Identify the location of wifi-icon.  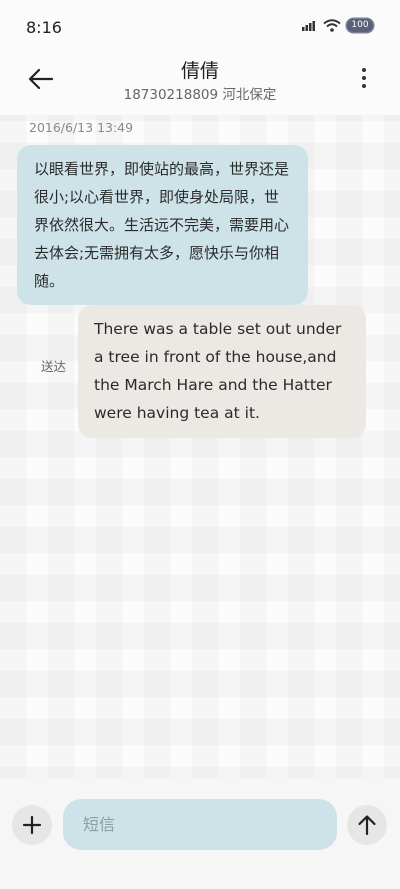
(332, 25).